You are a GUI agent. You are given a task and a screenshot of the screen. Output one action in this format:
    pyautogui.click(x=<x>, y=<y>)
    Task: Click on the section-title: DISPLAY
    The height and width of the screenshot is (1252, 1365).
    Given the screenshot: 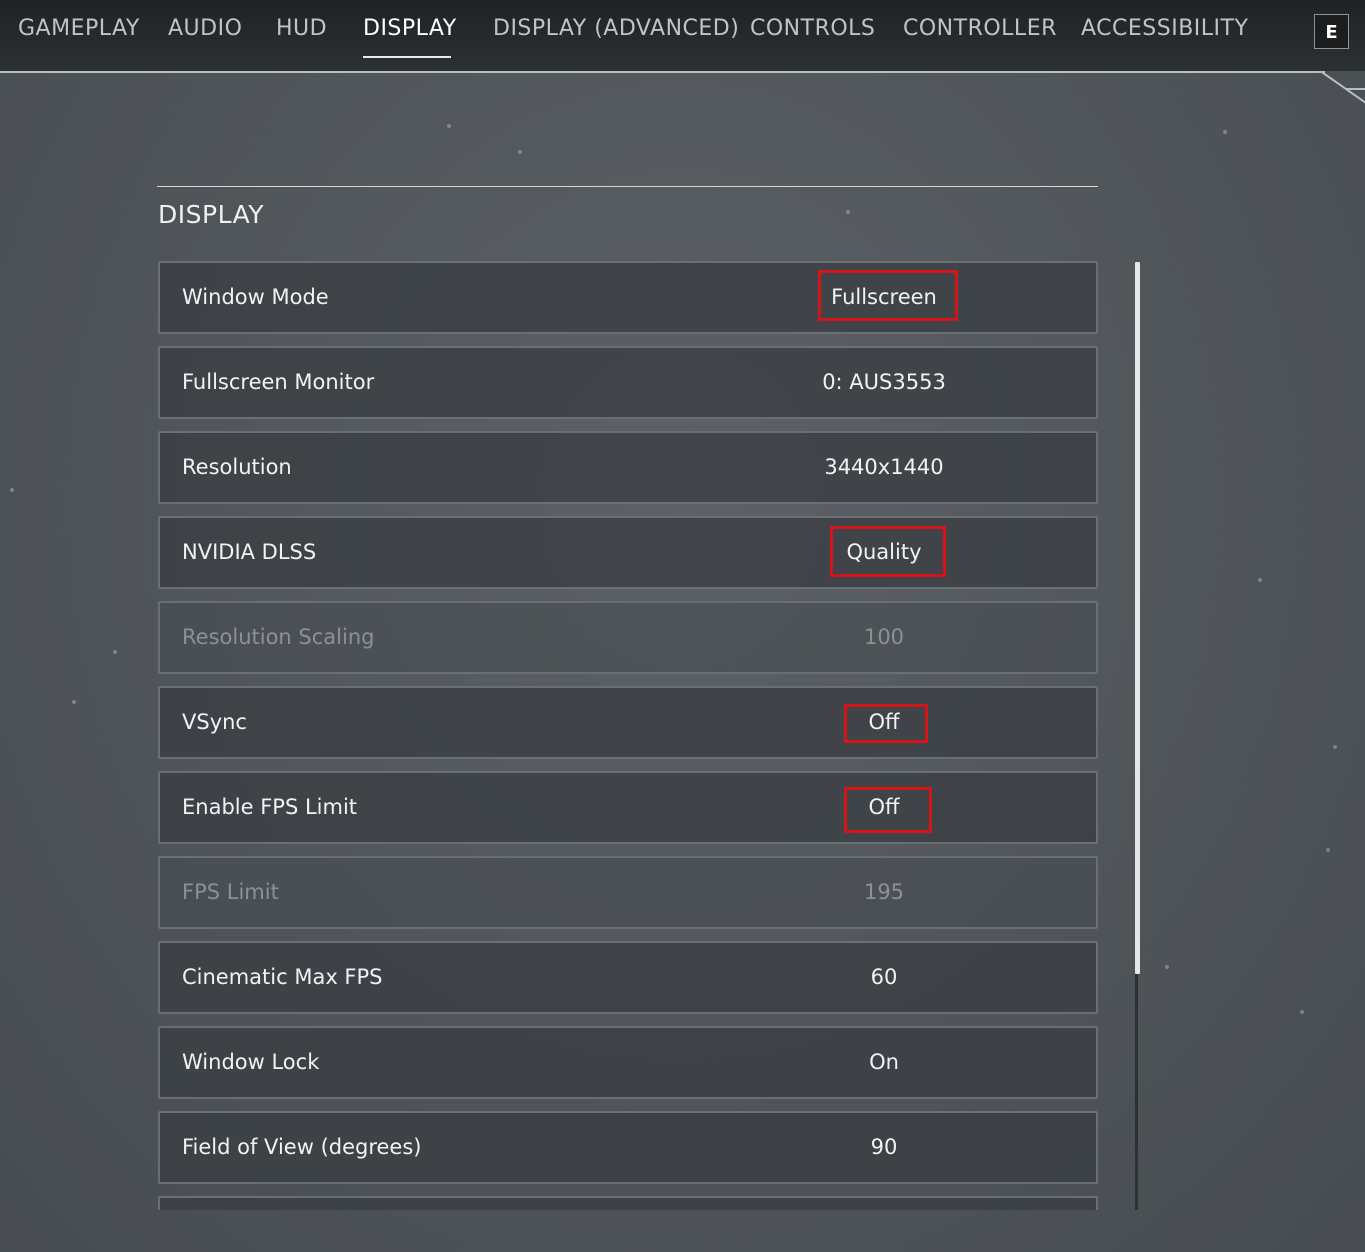 What is the action you would take?
    pyautogui.click(x=211, y=214)
    